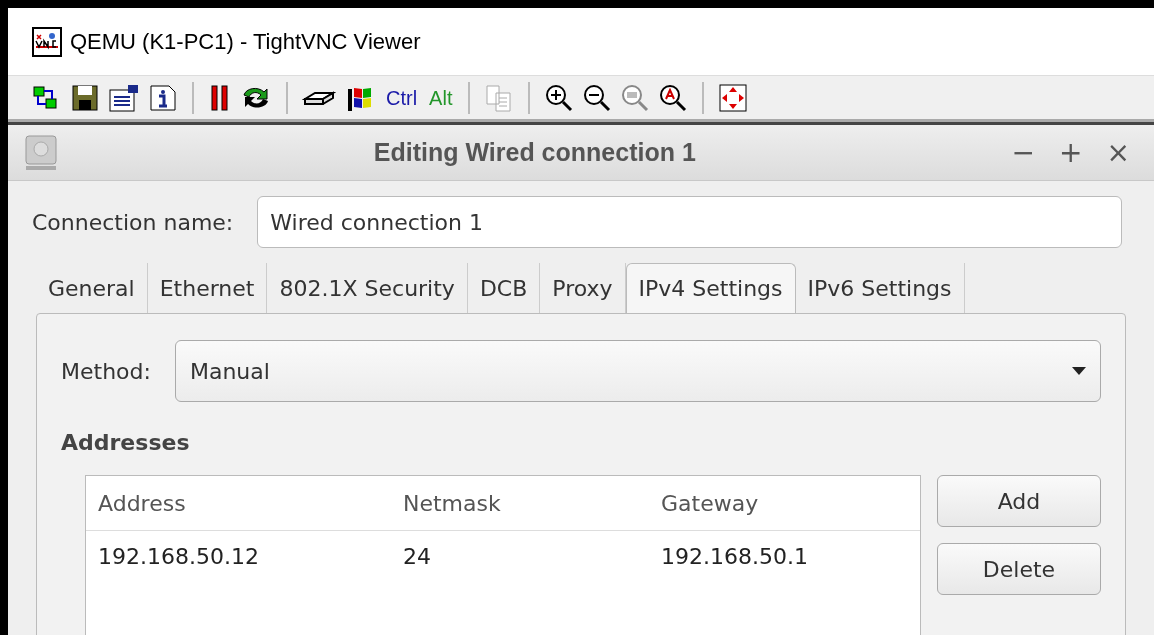 This screenshot has width=1154, height=635. What do you see at coordinates (133, 222) in the screenshot?
I see `field-label: Connection name:` at bounding box center [133, 222].